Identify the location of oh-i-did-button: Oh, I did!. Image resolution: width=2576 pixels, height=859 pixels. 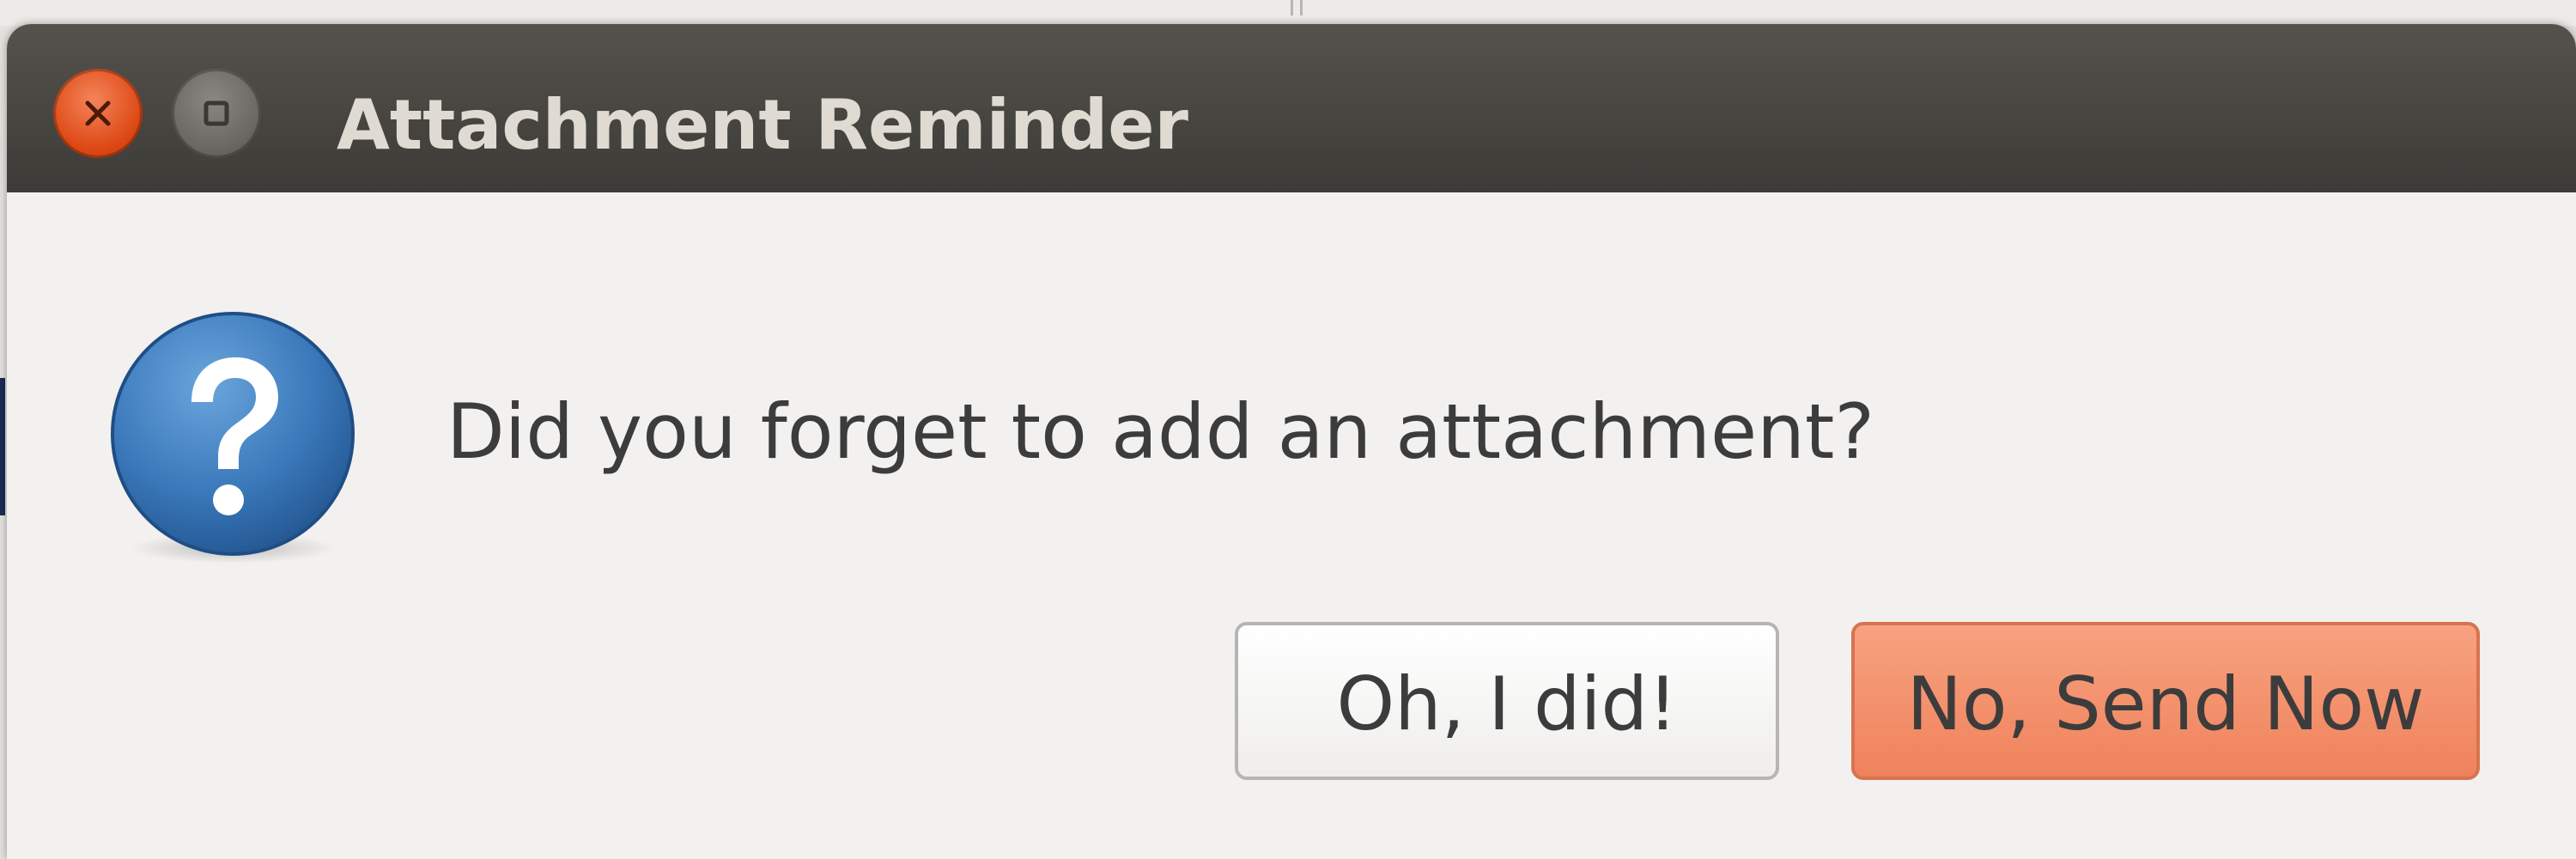
(1507, 701).